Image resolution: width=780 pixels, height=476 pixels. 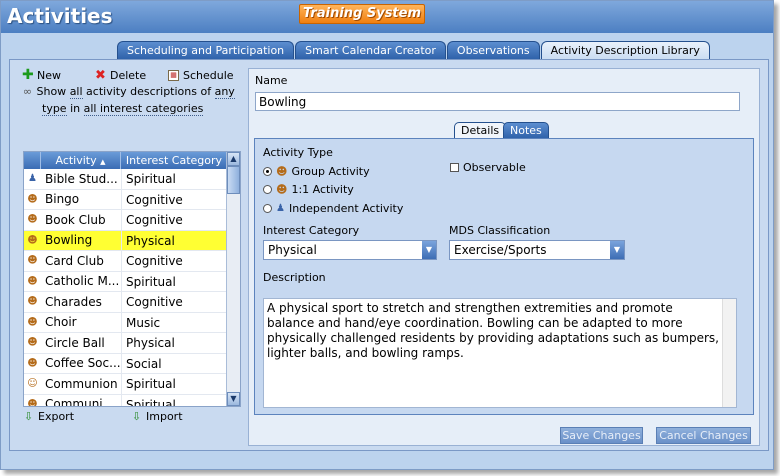 I want to click on scroll-up-icon: ▲, so click(x=233, y=159).